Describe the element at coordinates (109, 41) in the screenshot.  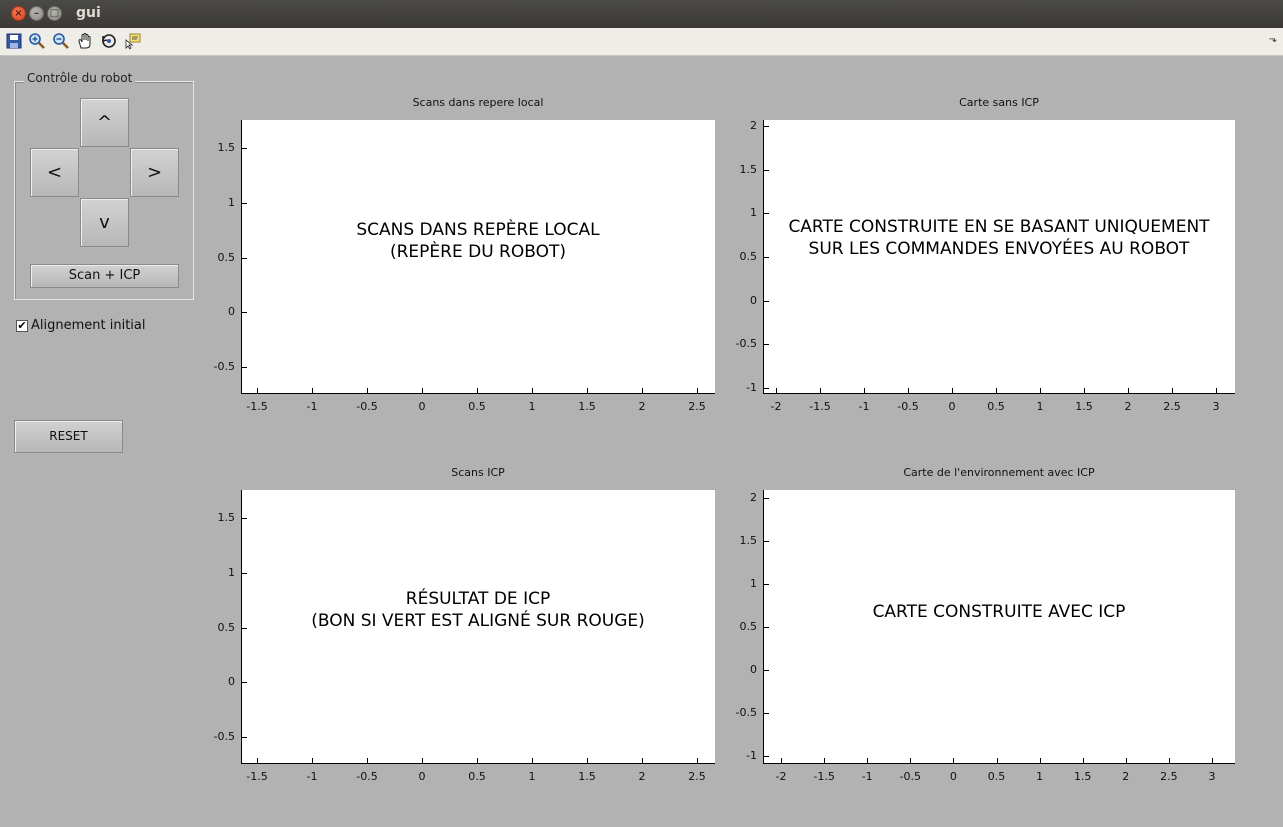
I see `rotate-3d-icon` at that location.